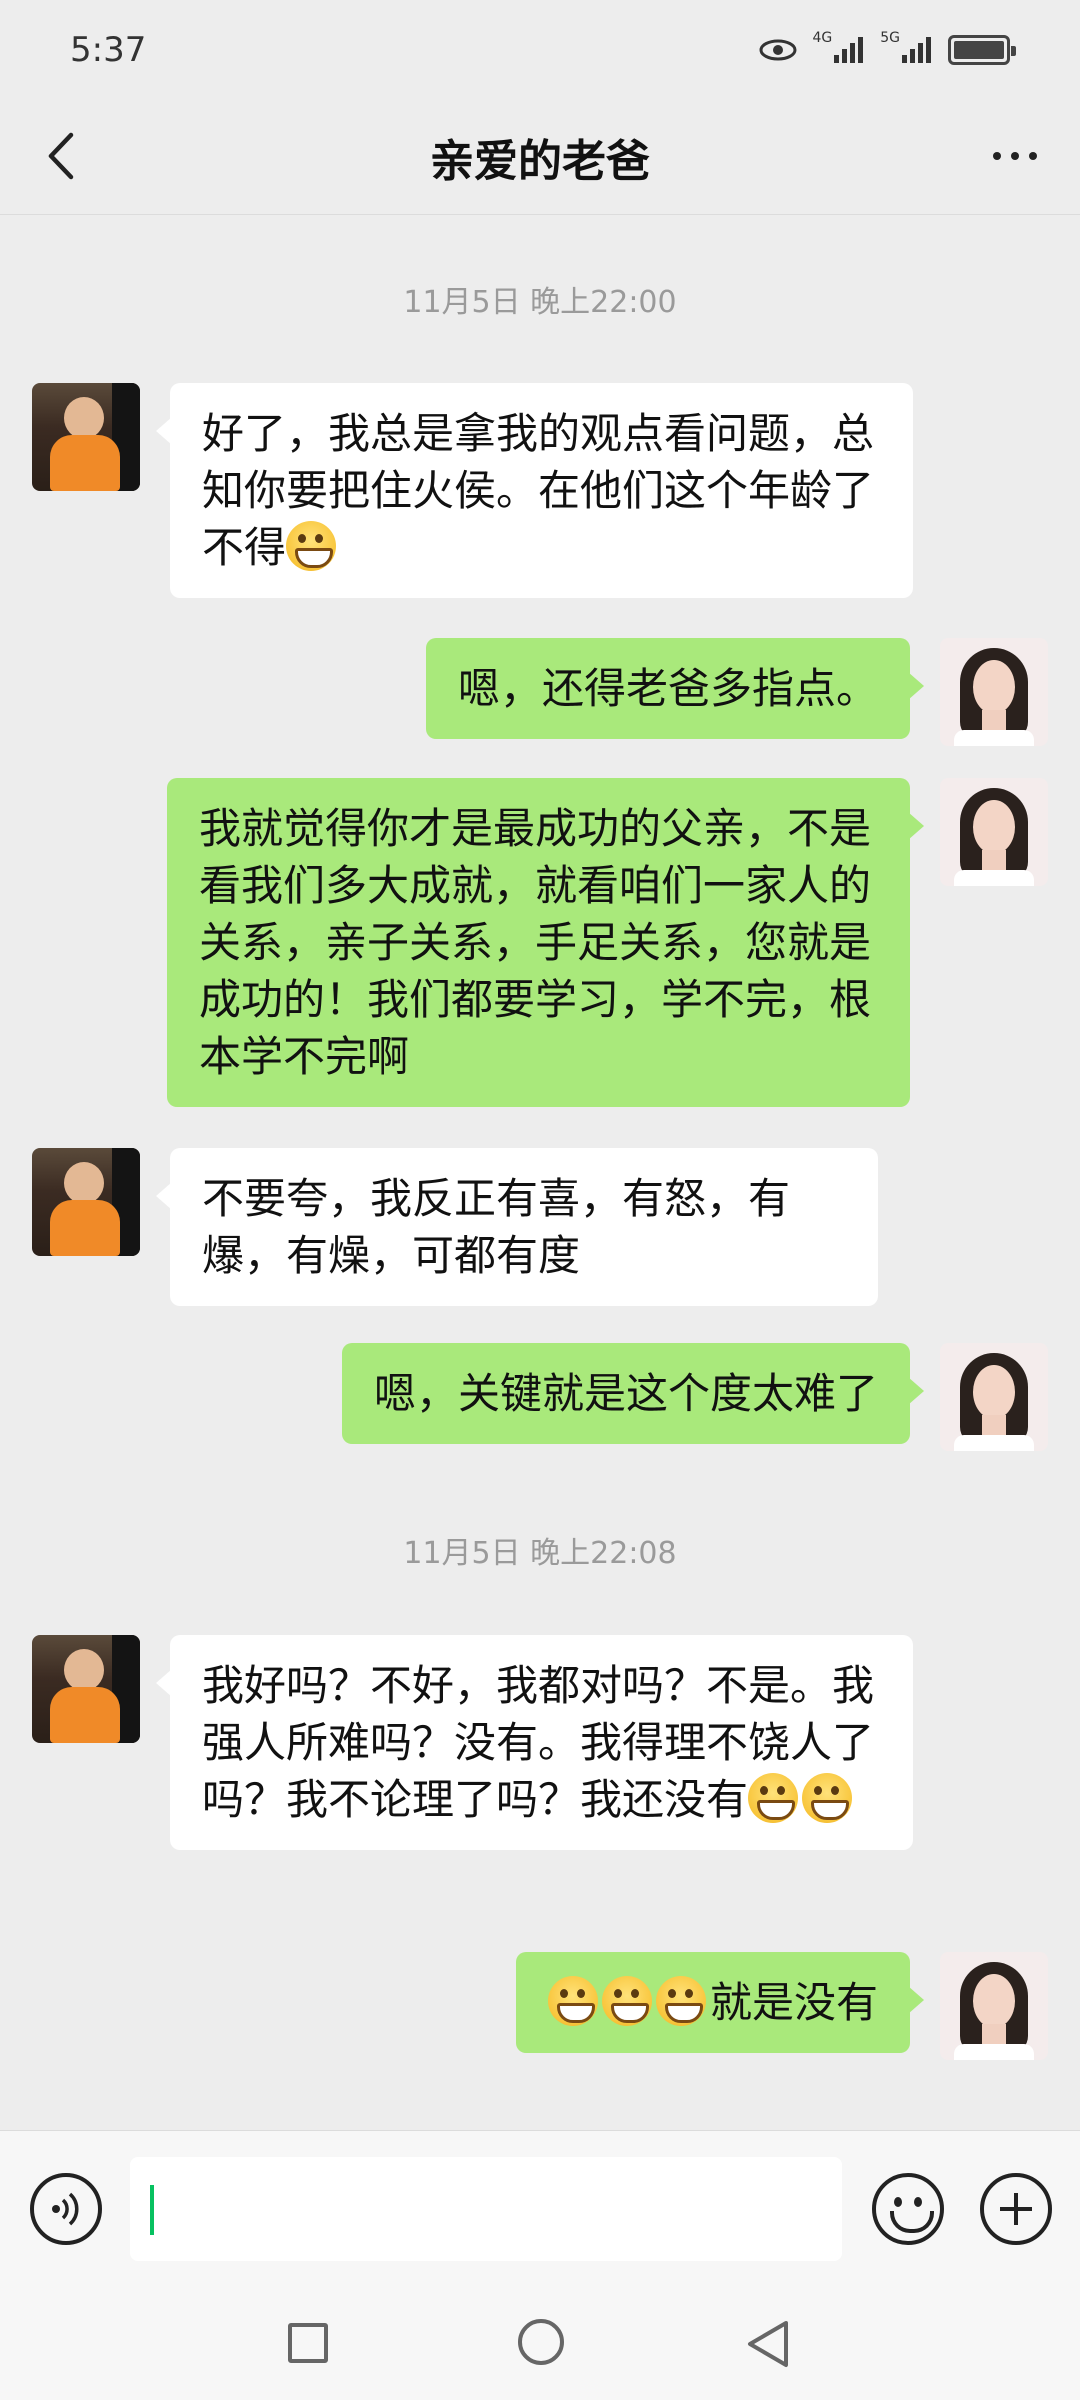 The height and width of the screenshot is (2400, 1080). I want to click on net-label-5g: 5G, so click(890, 38).